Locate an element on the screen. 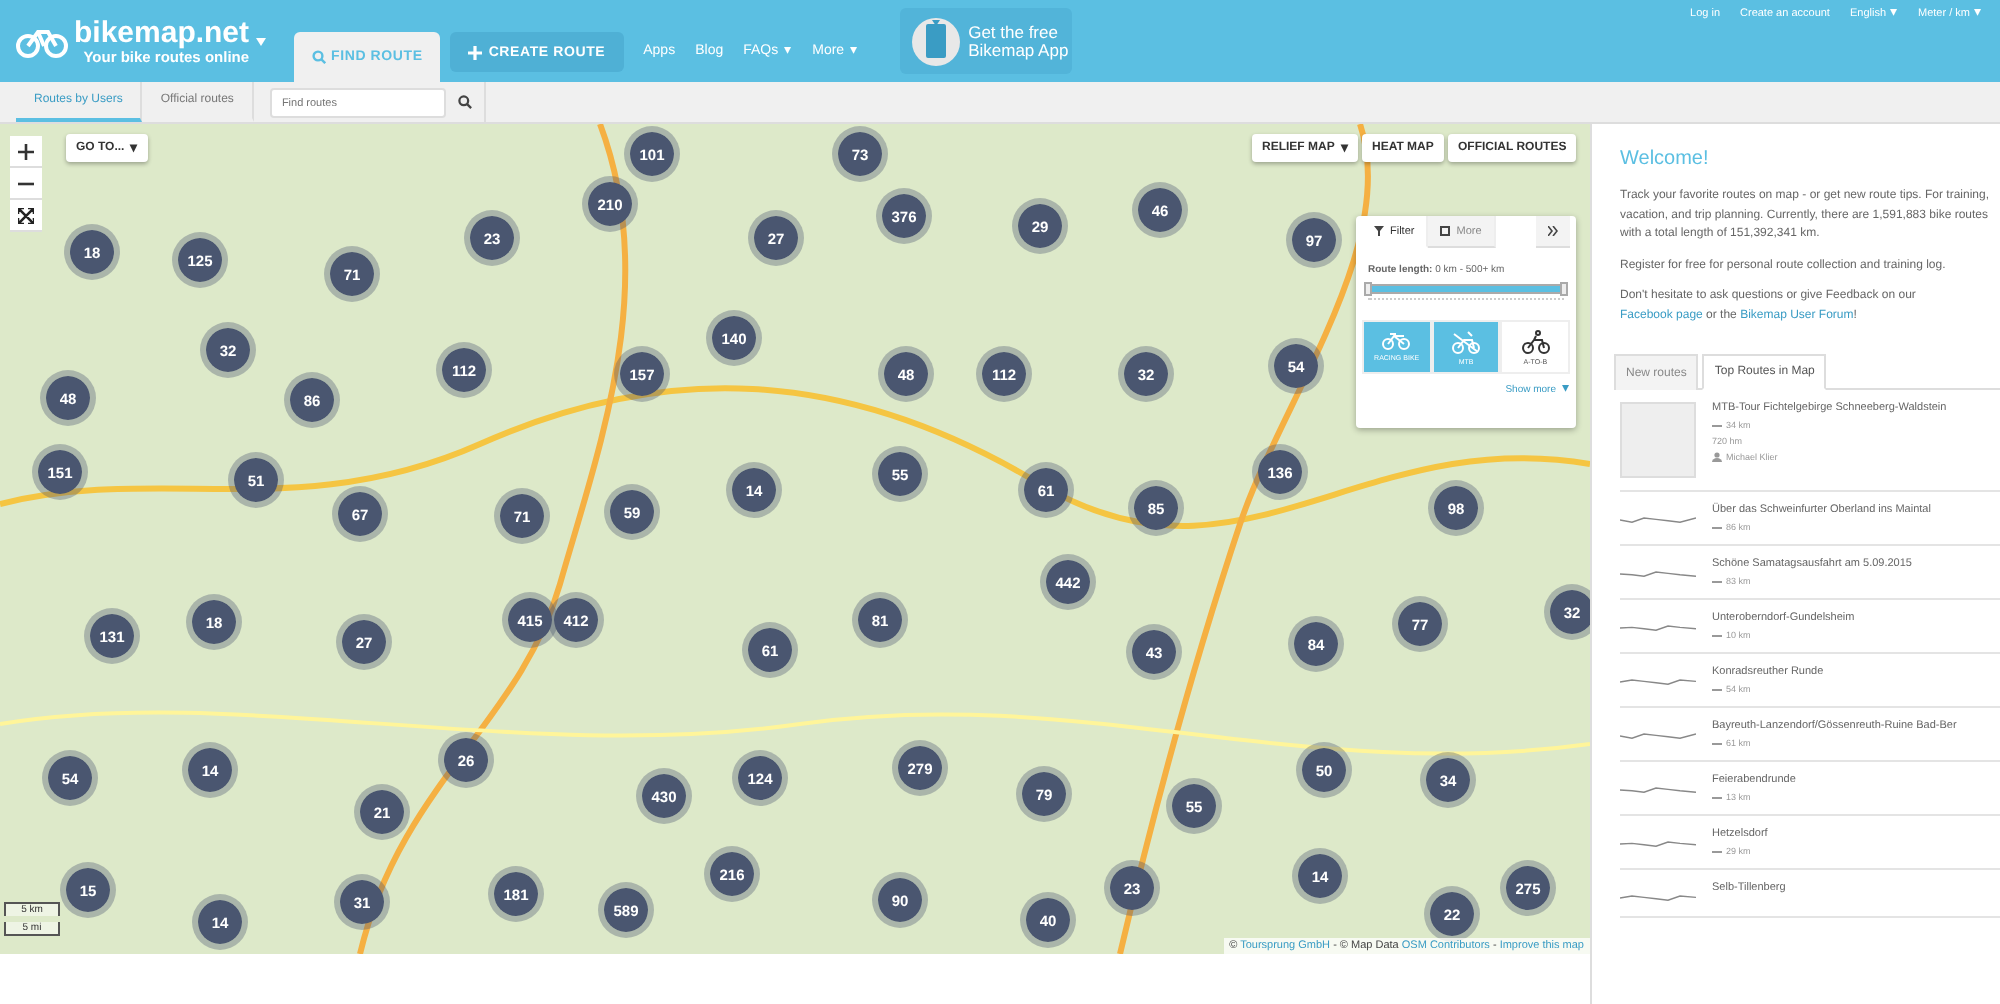  expand-button is located at coordinates (1553, 232).